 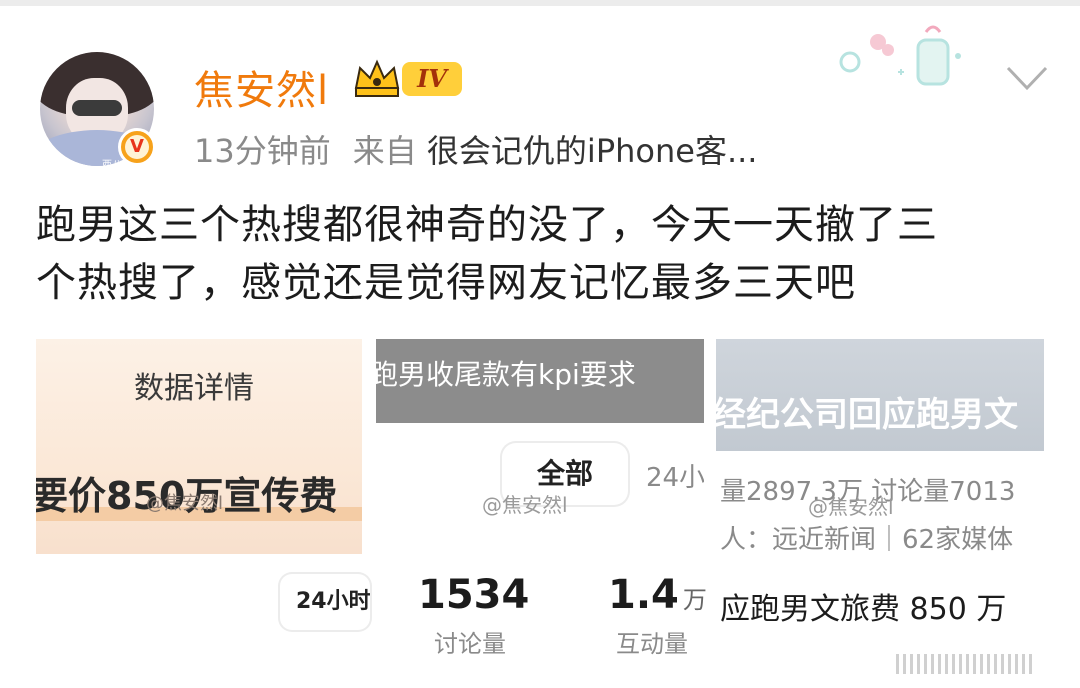 What do you see at coordinates (446, 283) in the screenshot?
I see `post-text-line: 个热搜了，感觉还是觉得网友记忆最多三天吧` at bounding box center [446, 283].